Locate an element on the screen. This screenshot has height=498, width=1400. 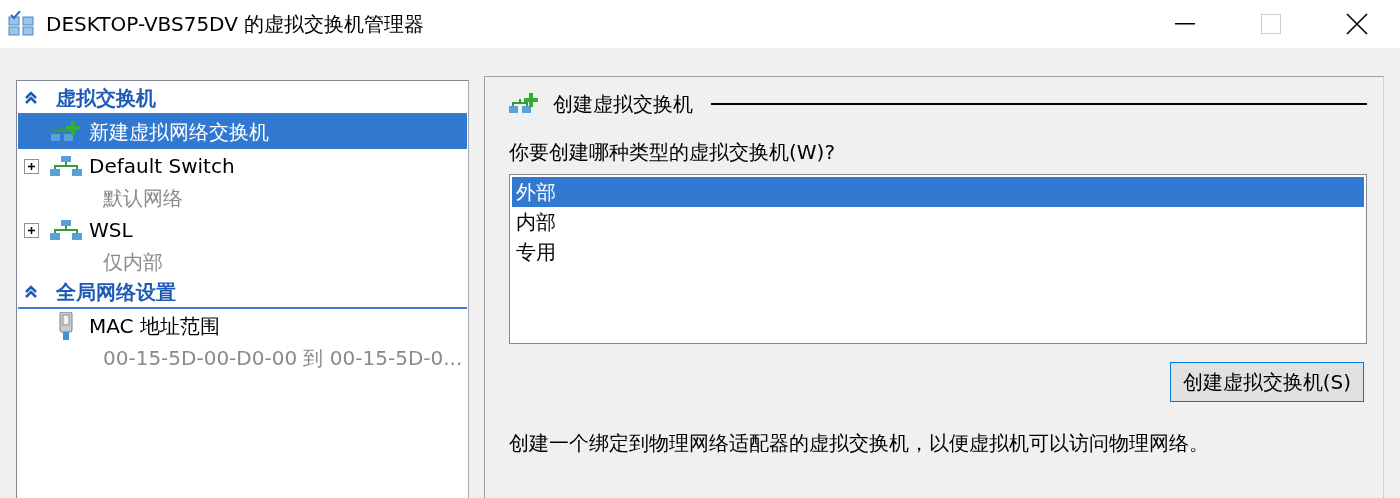
list-option: 外部 is located at coordinates (938, 192).